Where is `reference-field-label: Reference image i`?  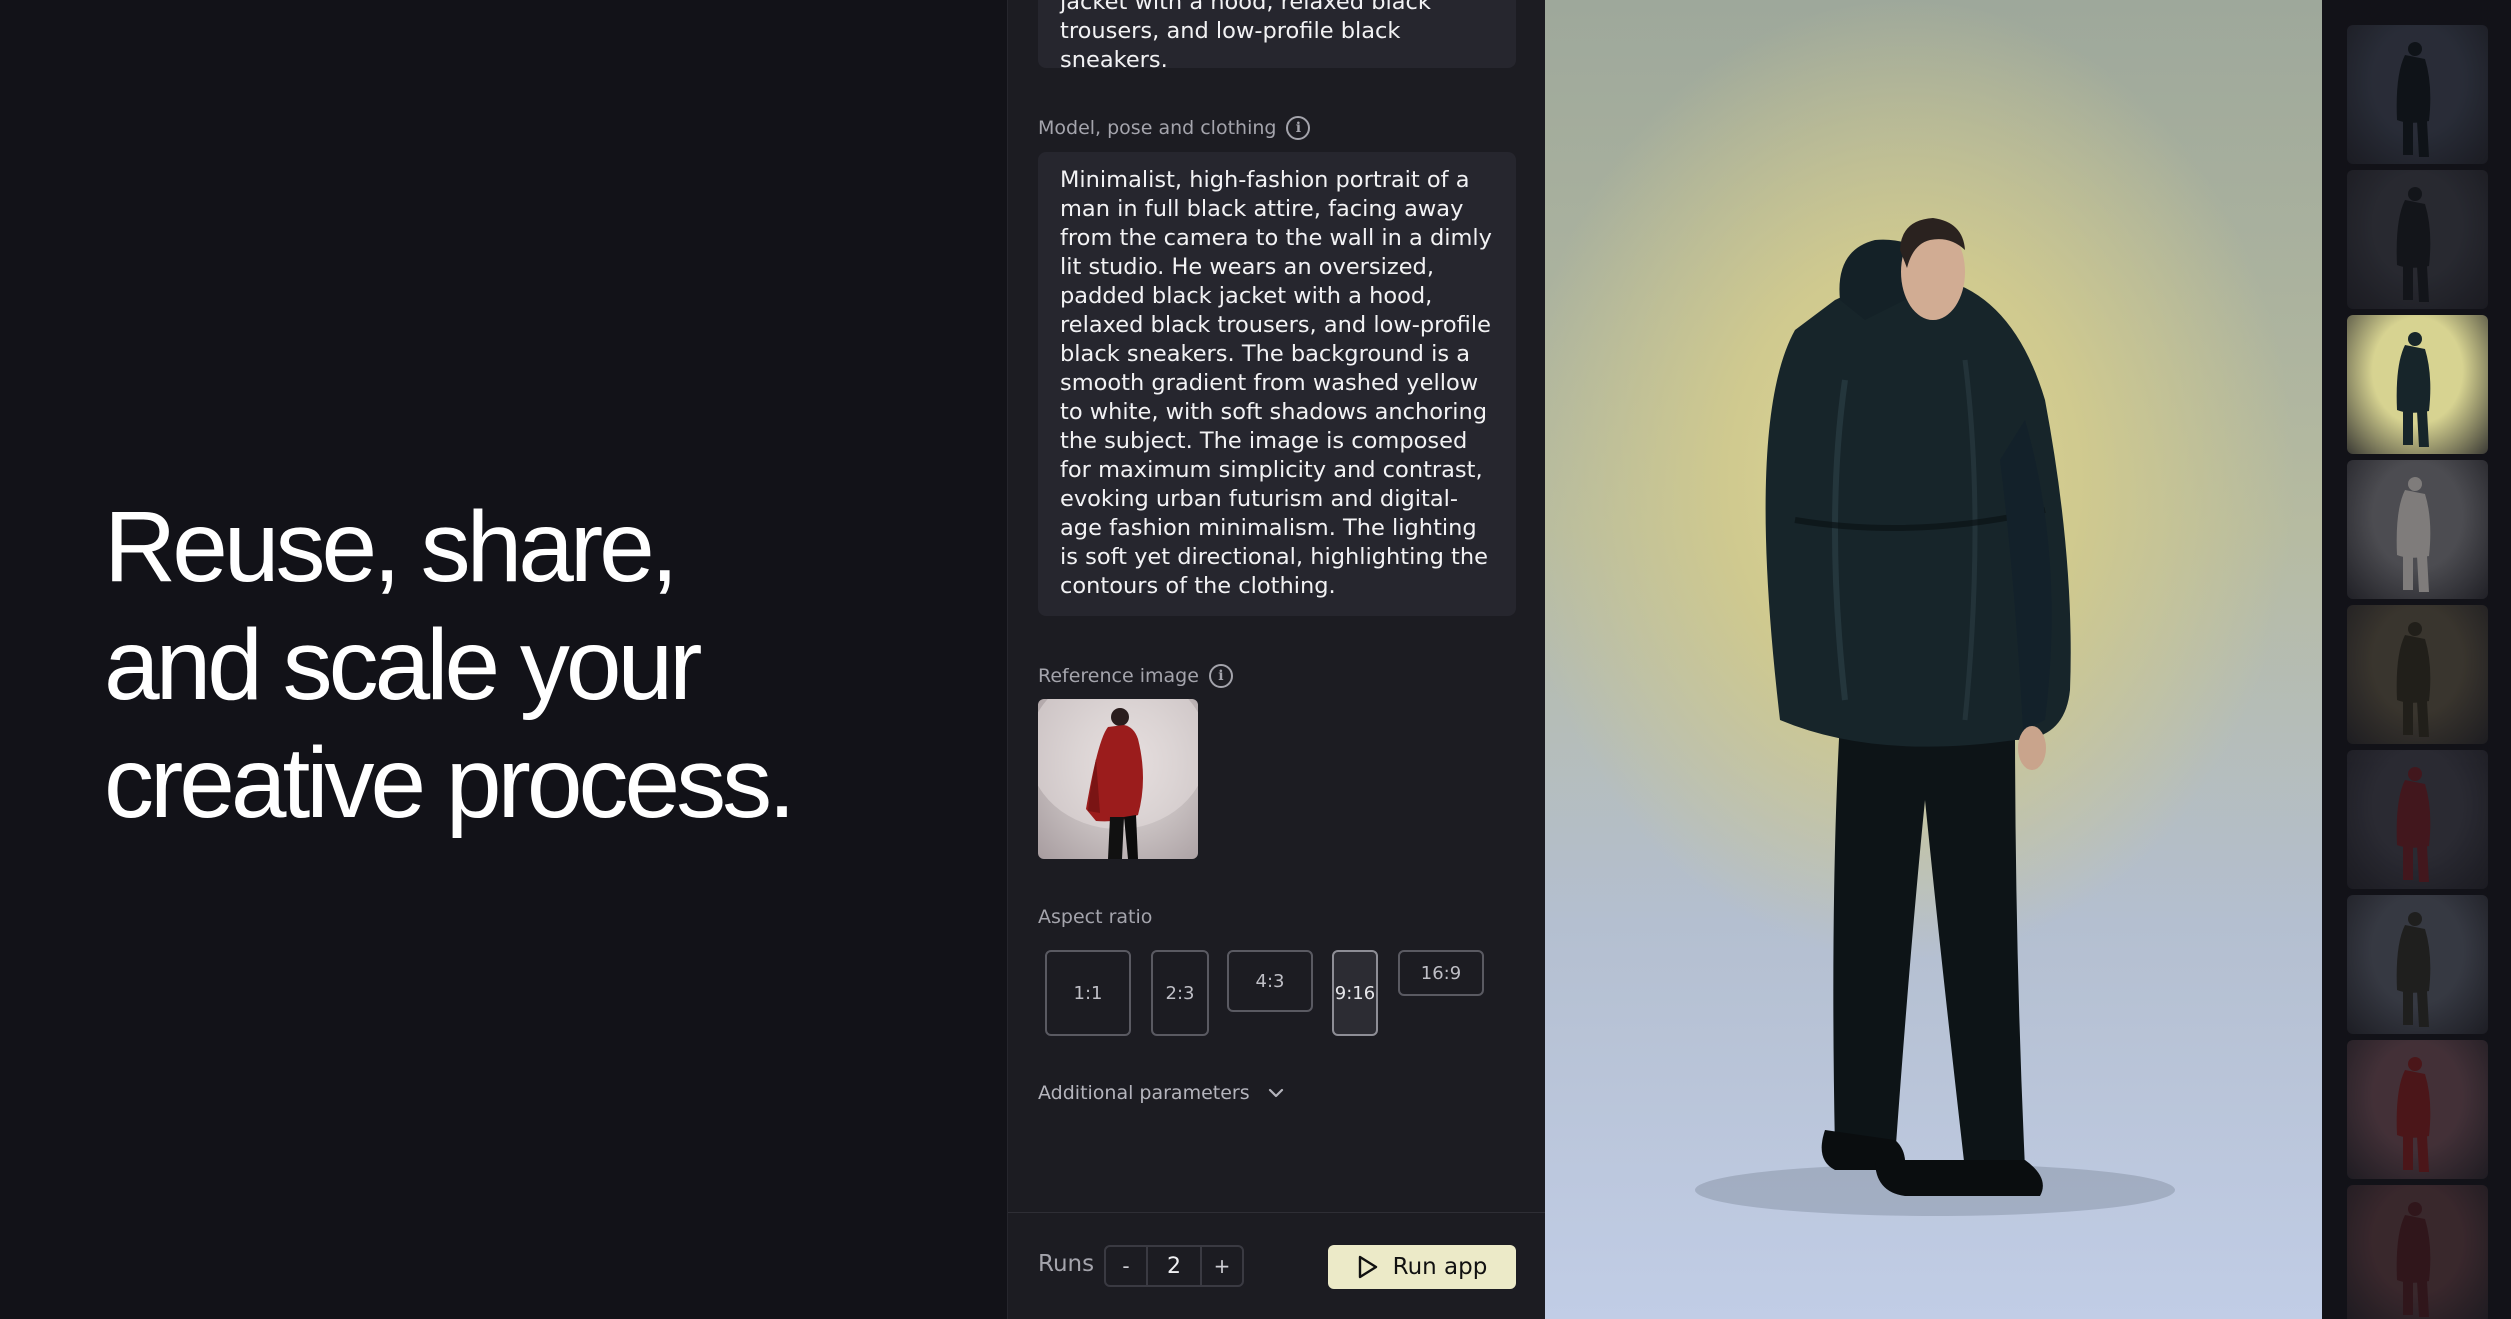
reference-field-label: Reference image i is located at coordinates (1135, 676).